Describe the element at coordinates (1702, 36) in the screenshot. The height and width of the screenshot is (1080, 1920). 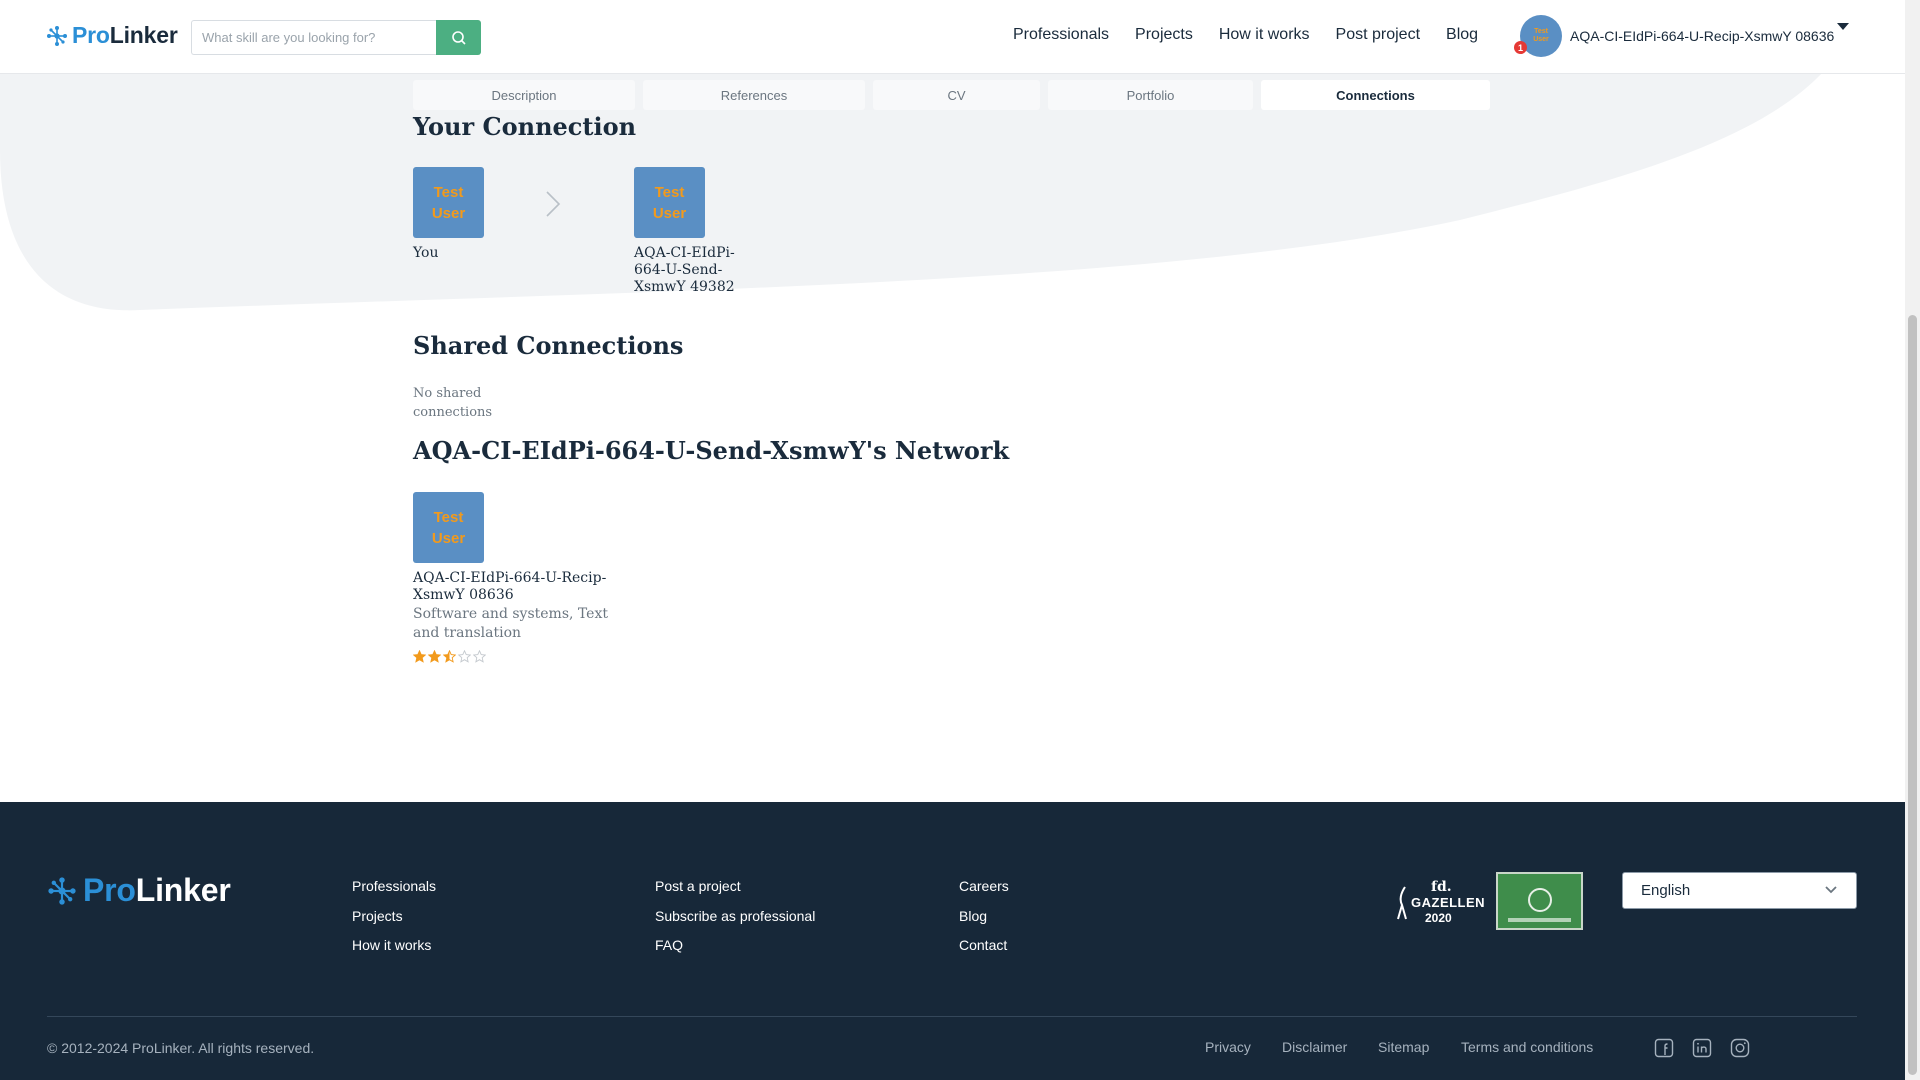
I see `user-name: AQA-CI-EIdPi-664-U-Recip-XsmwY 08636` at that location.